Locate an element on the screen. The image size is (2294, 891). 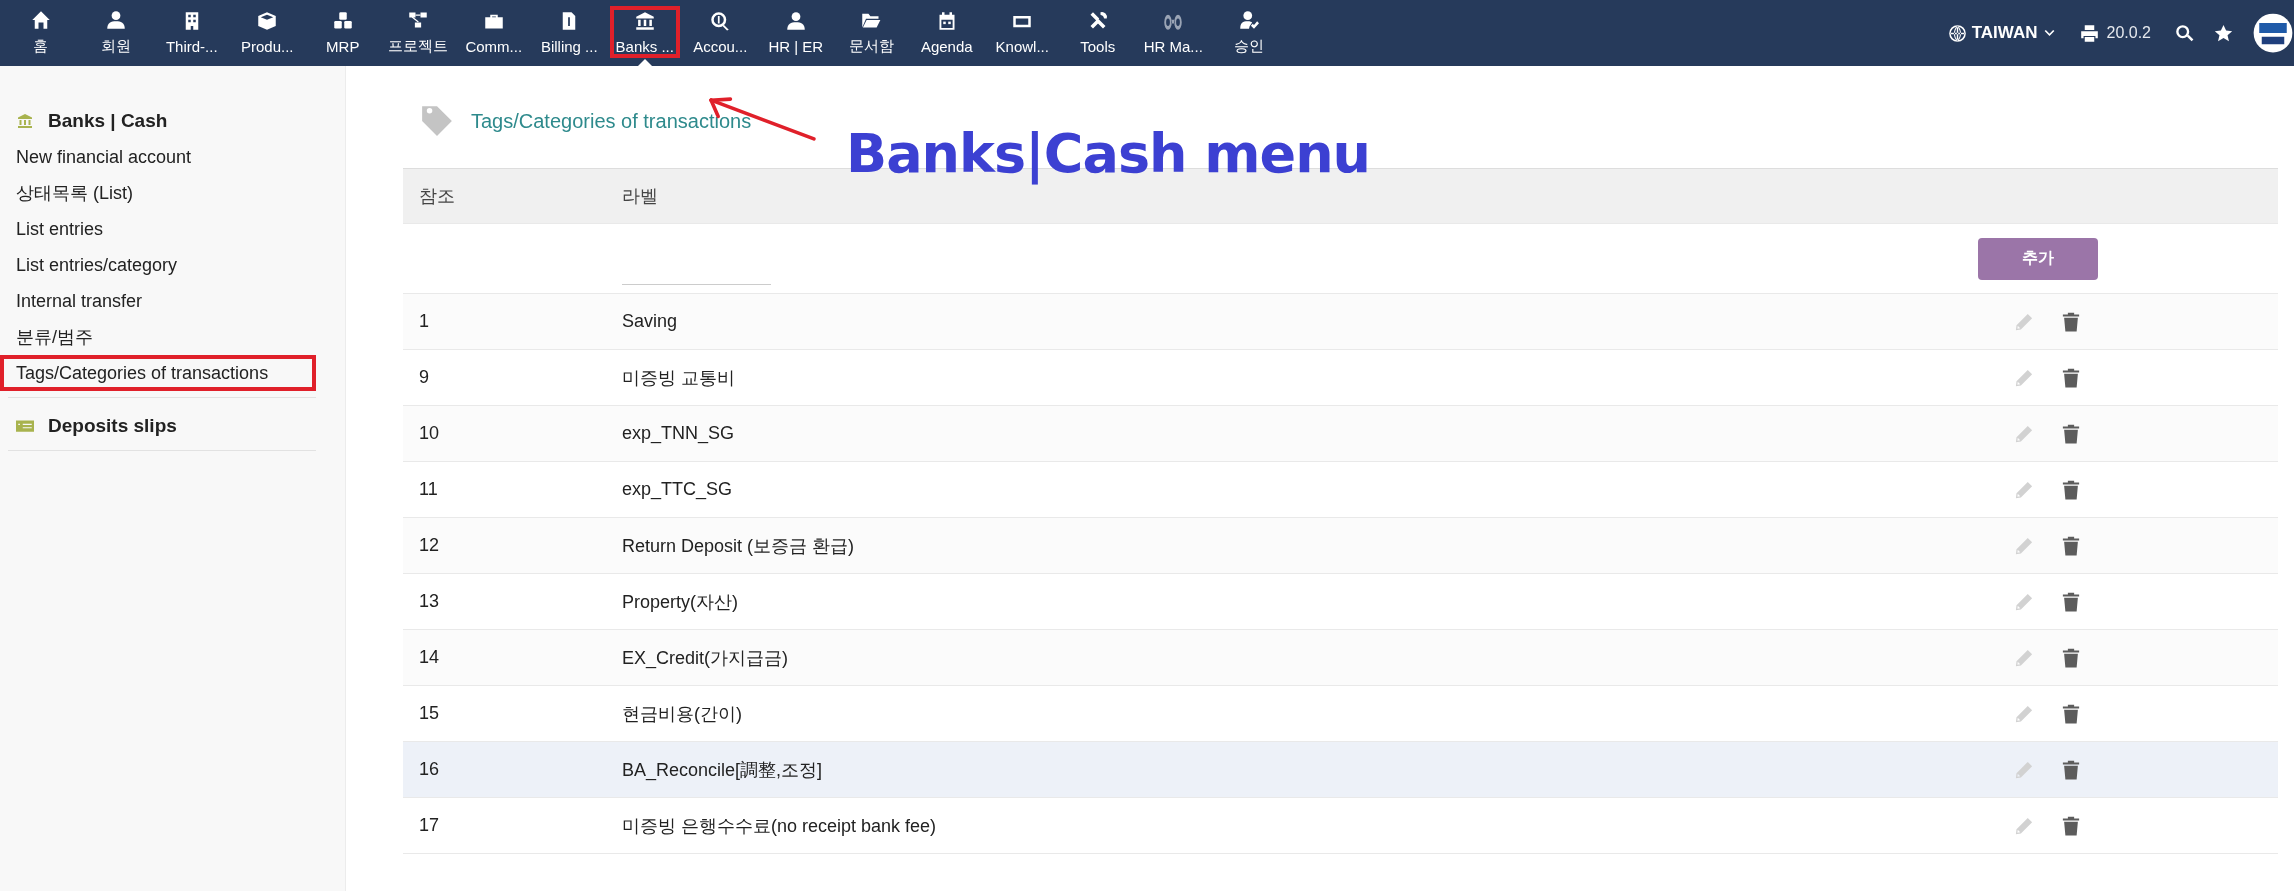
country-selector: TAIWAN is located at coordinates (2001, 33).